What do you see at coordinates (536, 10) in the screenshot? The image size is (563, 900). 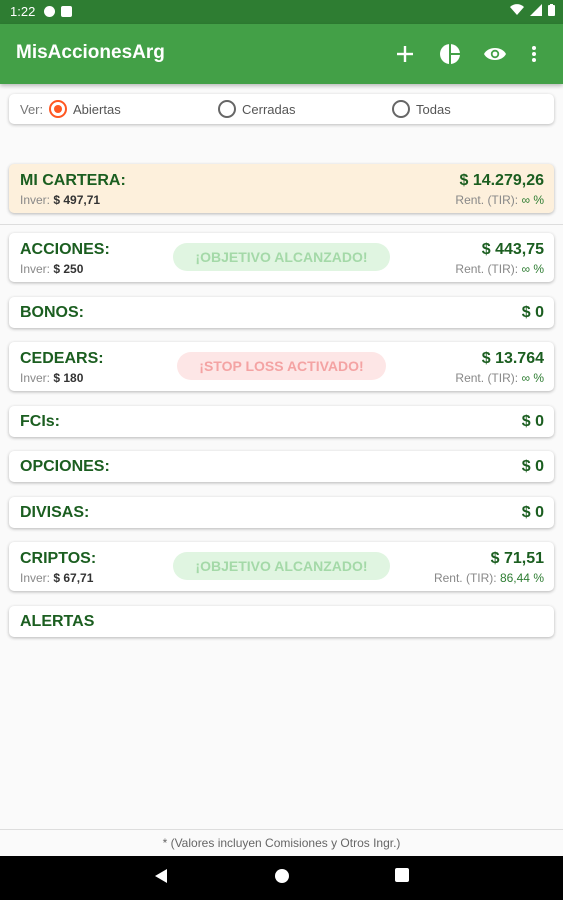 I see `signal-icon` at bounding box center [536, 10].